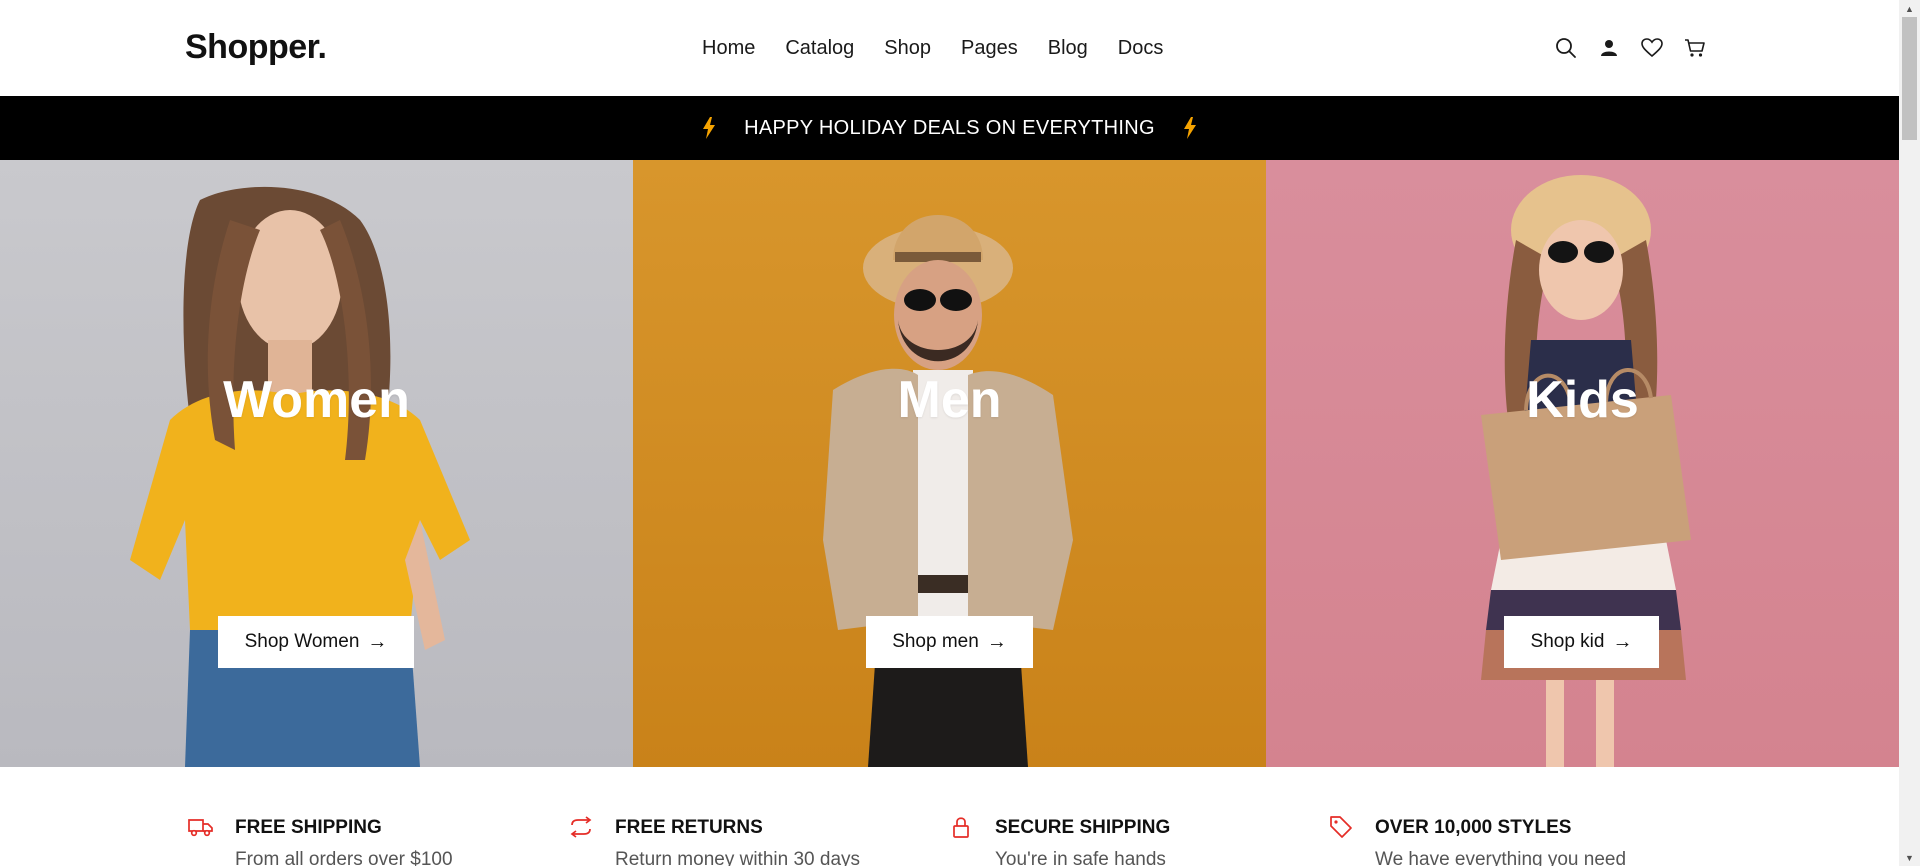 Image resolution: width=1920 pixels, height=866 pixels. Describe the element at coordinates (689, 827) in the screenshot. I see `feature-title: FREE RETURNS` at that location.